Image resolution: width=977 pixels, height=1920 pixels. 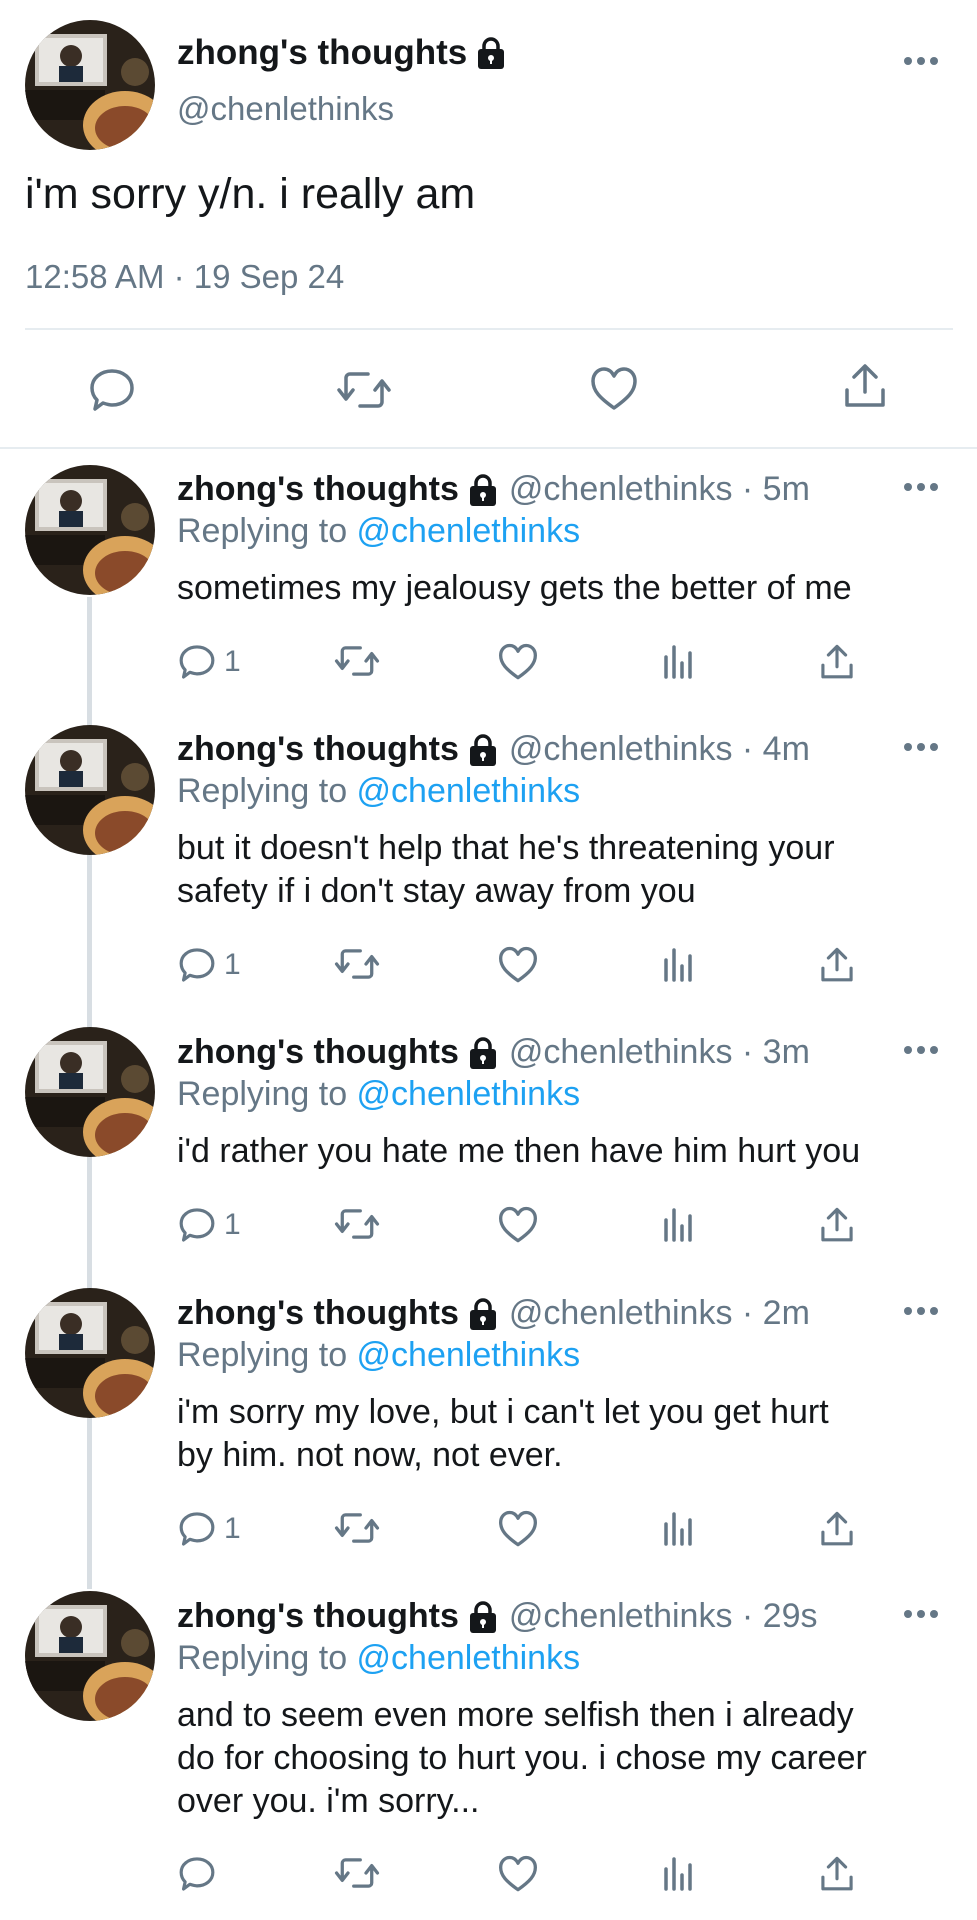 I want to click on reply-header: zhong's thoughts @chenlethinks · 3m, so click(x=493, y=1052).